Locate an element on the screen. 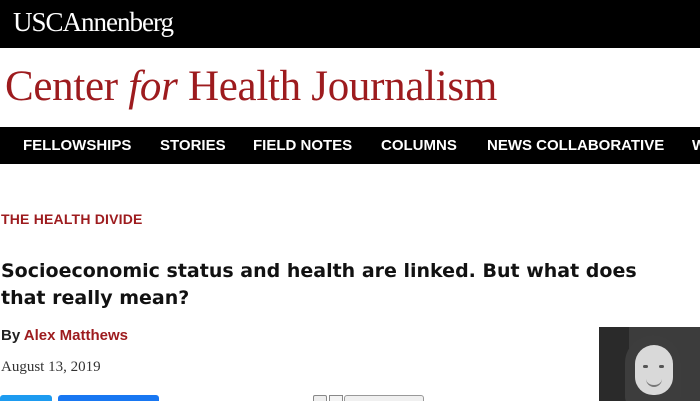 Image resolution: width=700 pixels, height=401 pixels. usc-annenberg-logo: USCAnnenberg is located at coordinates (93, 22).